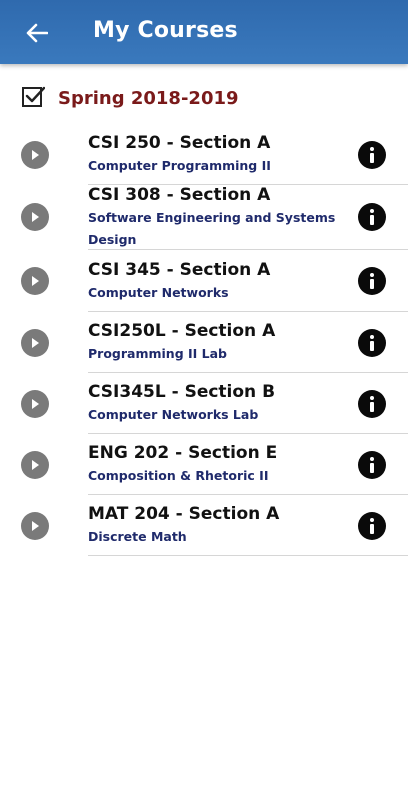 This screenshot has width=408, height=800. Describe the element at coordinates (33, 96) in the screenshot. I see `checkbox-checked-icon` at that location.